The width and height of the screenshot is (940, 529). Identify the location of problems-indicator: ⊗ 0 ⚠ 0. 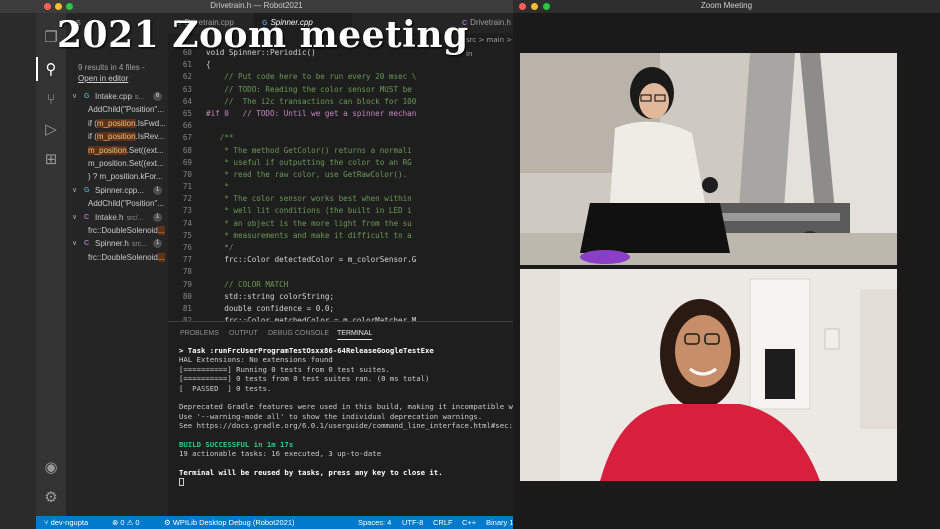
(126, 522).